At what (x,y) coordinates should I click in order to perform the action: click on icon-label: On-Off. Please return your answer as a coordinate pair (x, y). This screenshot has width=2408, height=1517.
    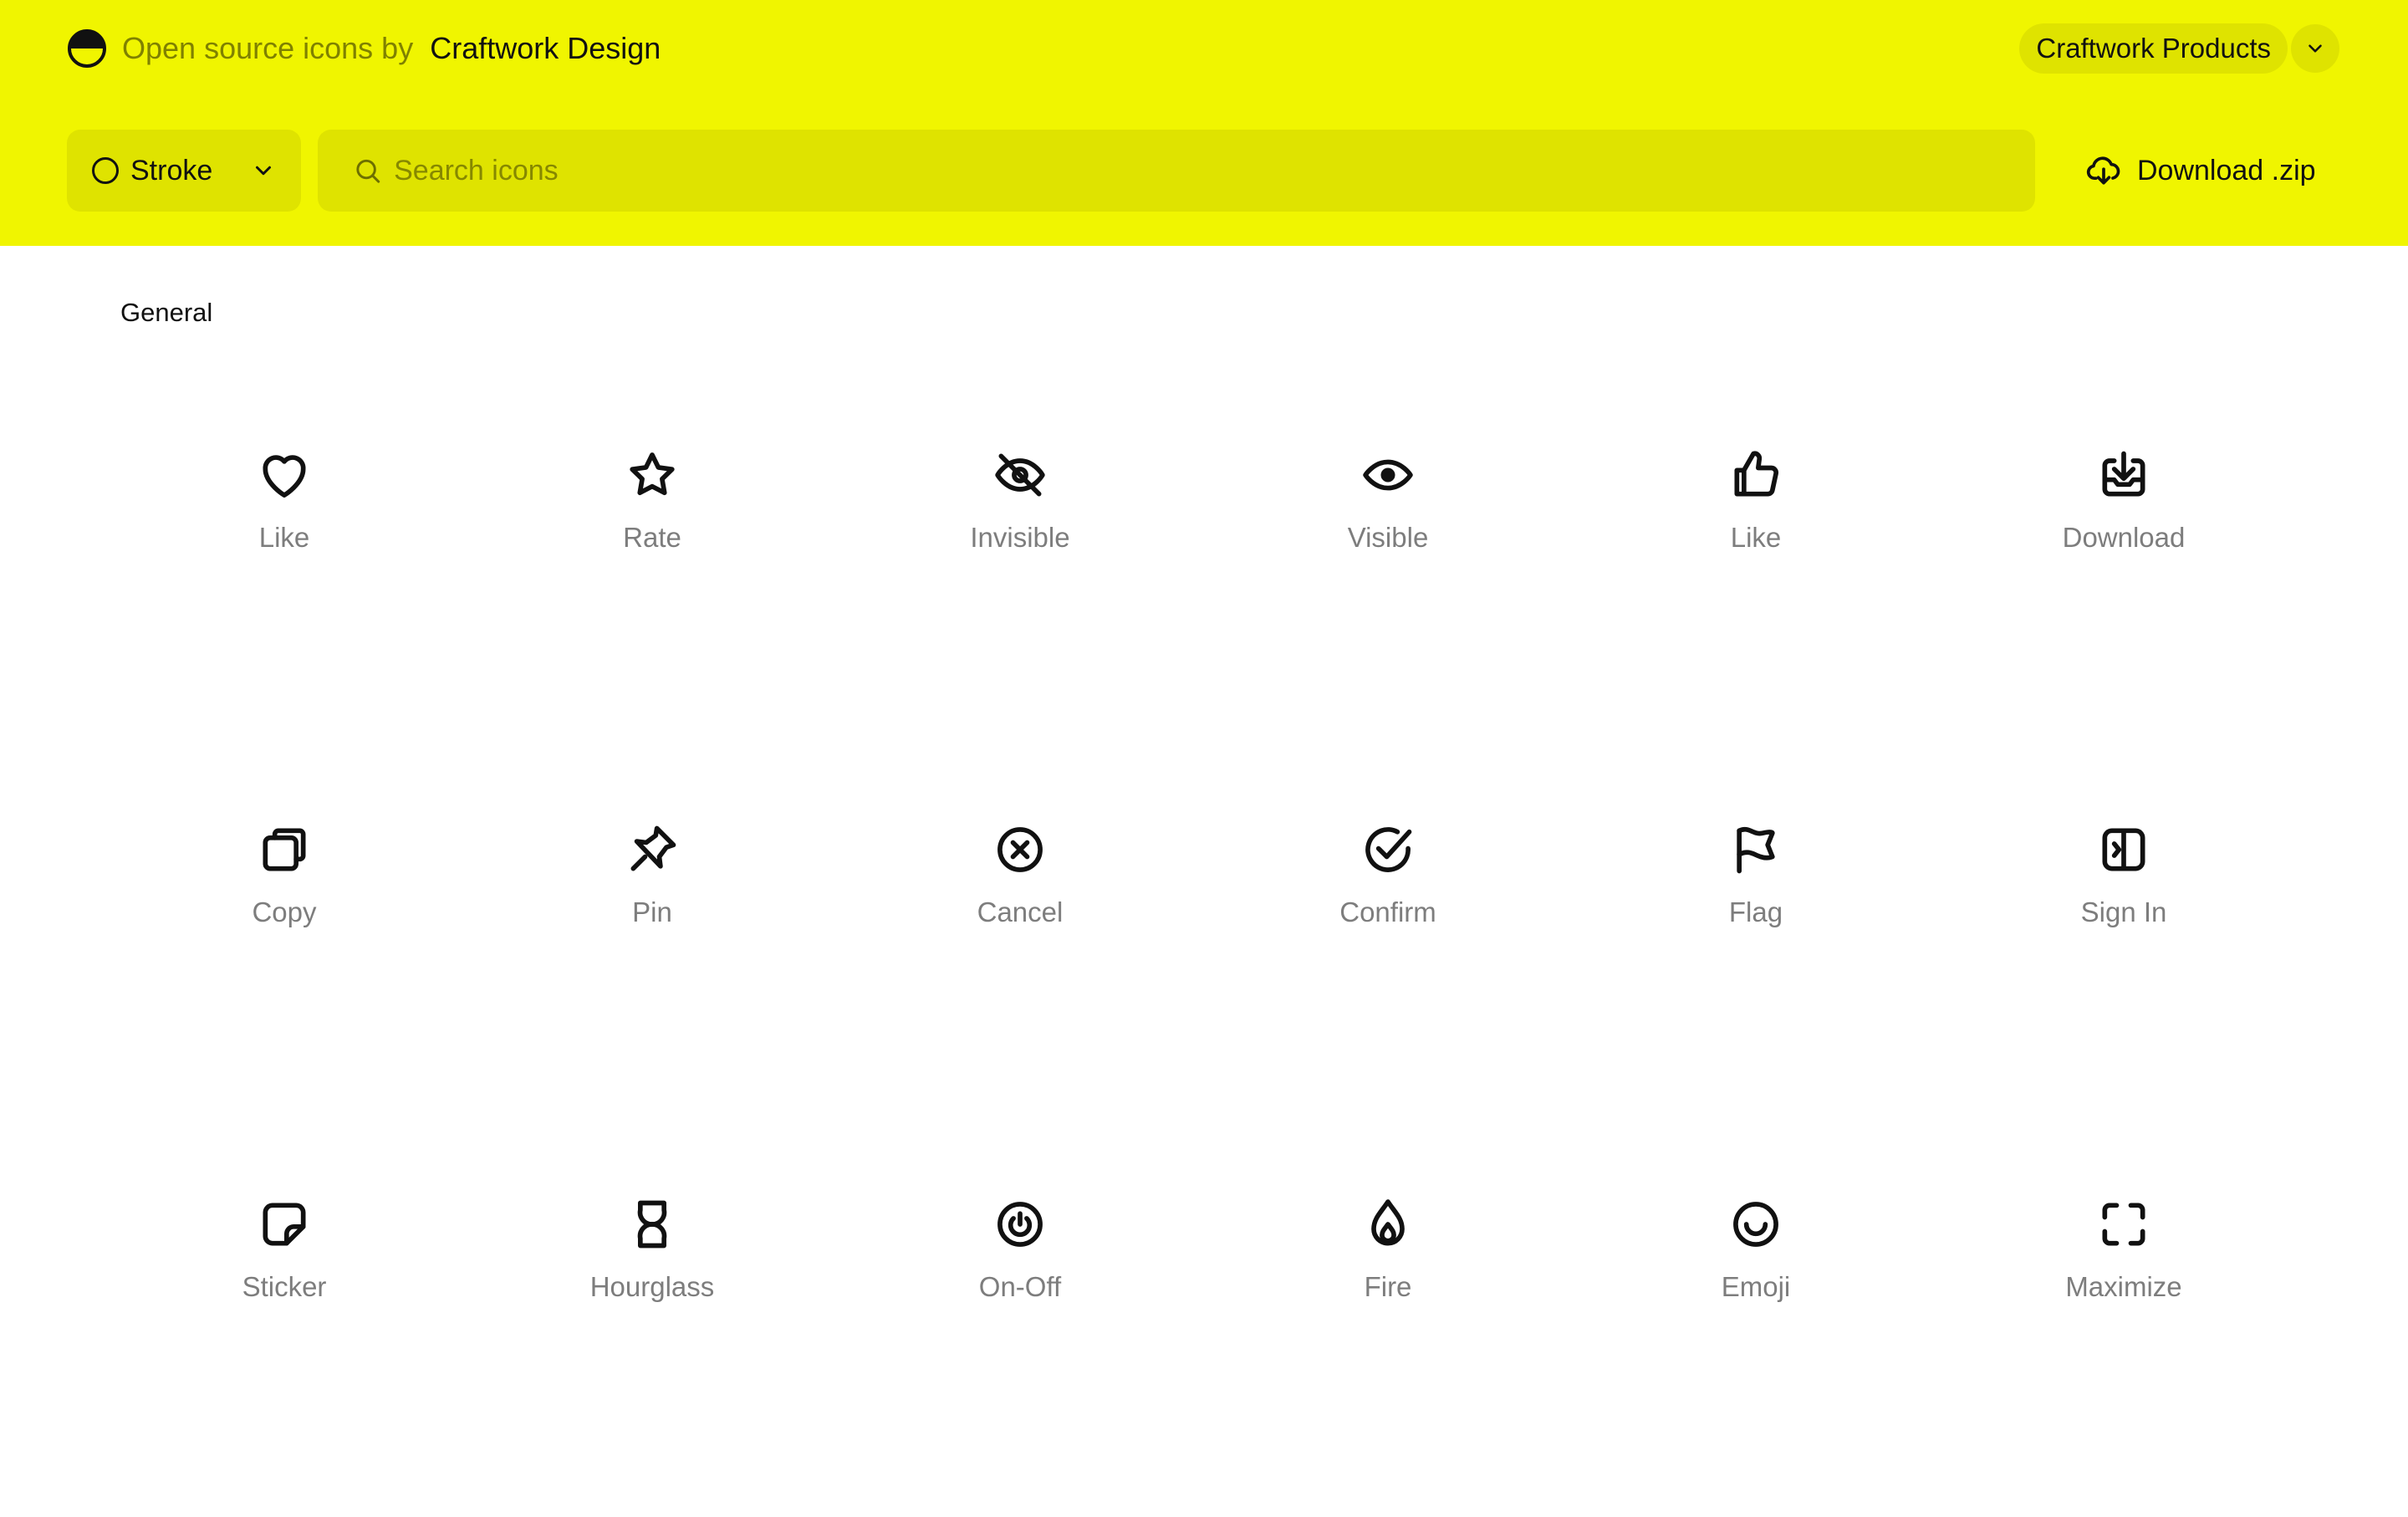
    Looking at the image, I should click on (1020, 1286).